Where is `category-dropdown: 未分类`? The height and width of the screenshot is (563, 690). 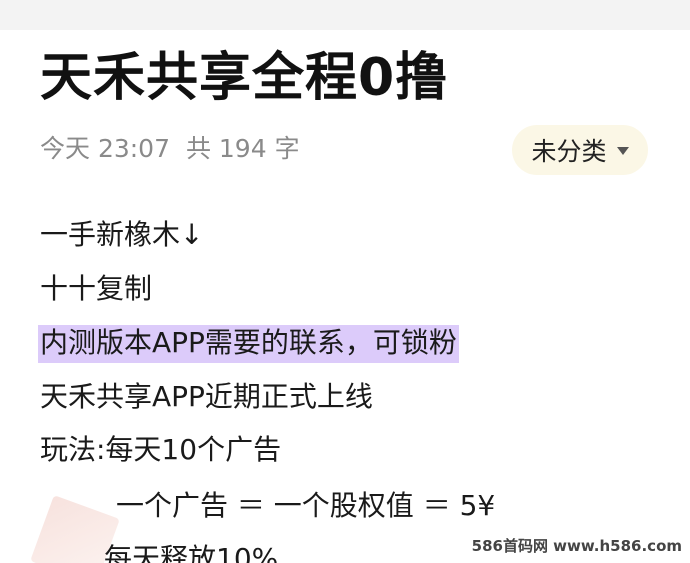 category-dropdown: 未分类 is located at coordinates (580, 150).